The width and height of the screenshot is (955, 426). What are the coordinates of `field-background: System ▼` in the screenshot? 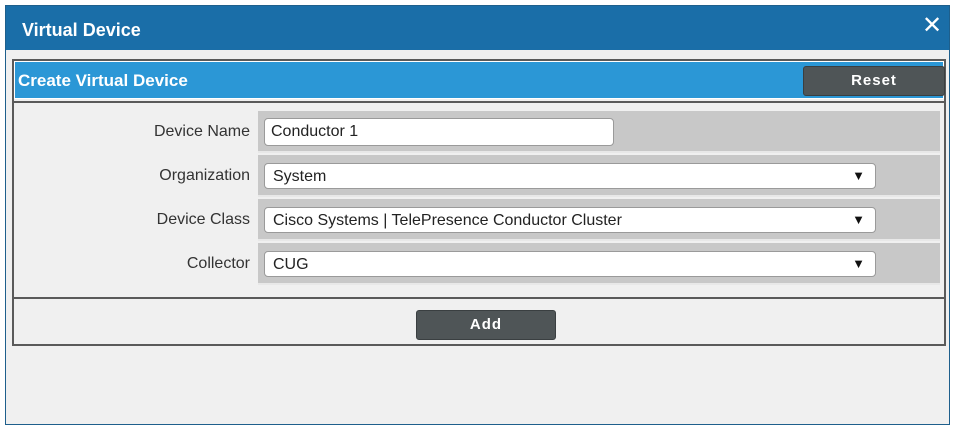 It's located at (599, 176).